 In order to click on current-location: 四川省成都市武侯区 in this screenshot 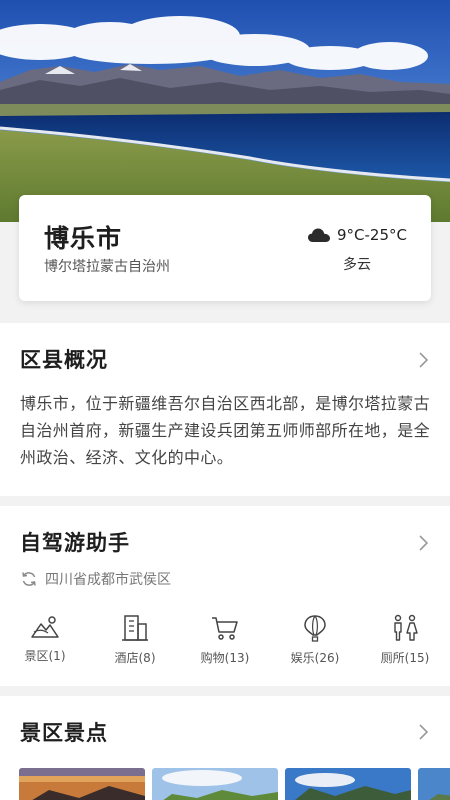, I will do `click(95, 579)`.